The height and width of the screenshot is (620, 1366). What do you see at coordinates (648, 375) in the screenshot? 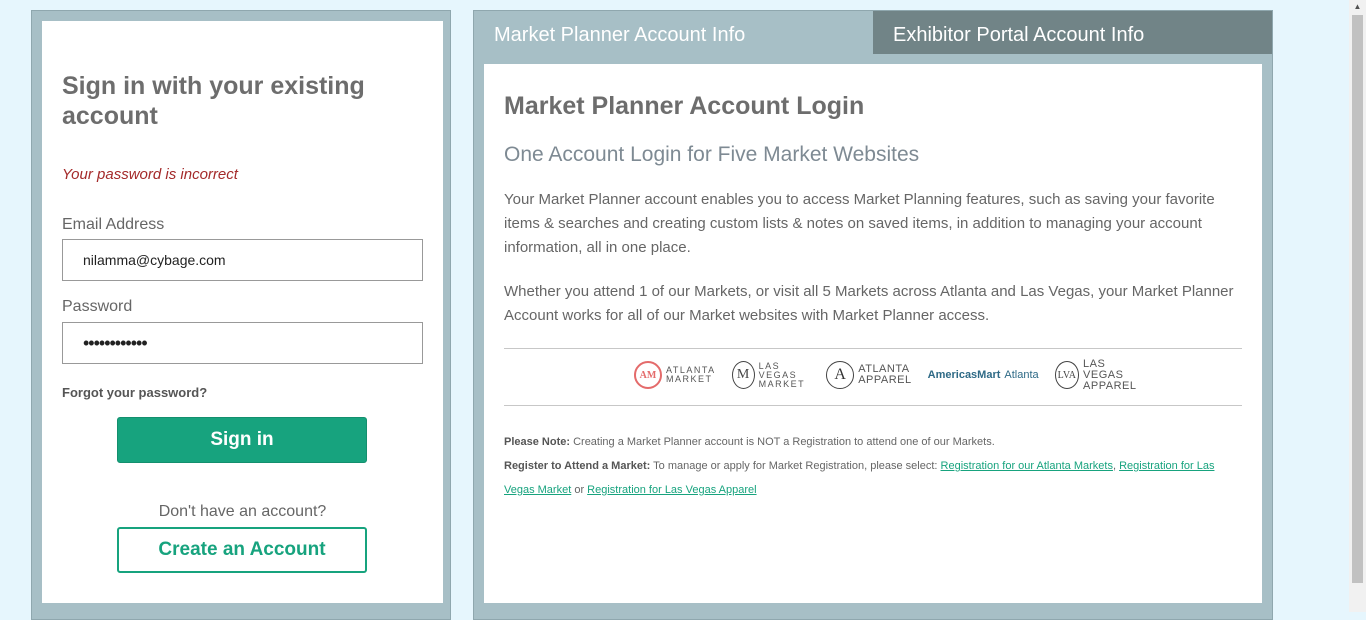
I see `atlanta-market-mark: AM` at bounding box center [648, 375].